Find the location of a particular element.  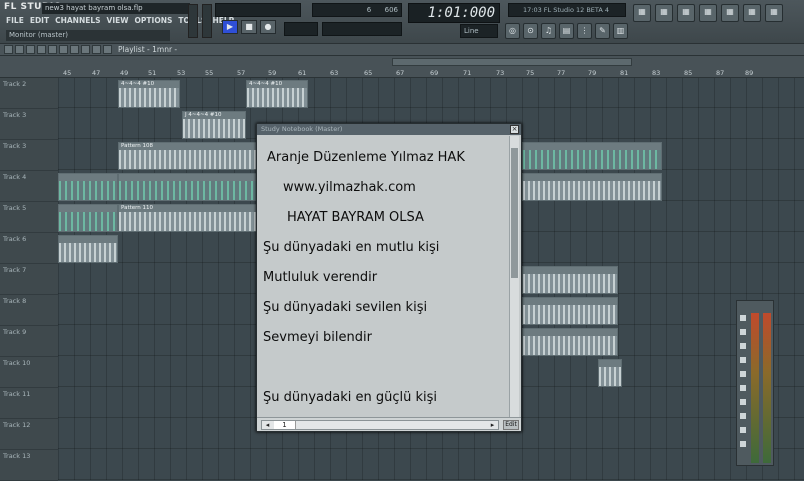

playlist-icon: ⊙ is located at coordinates (530, 31).